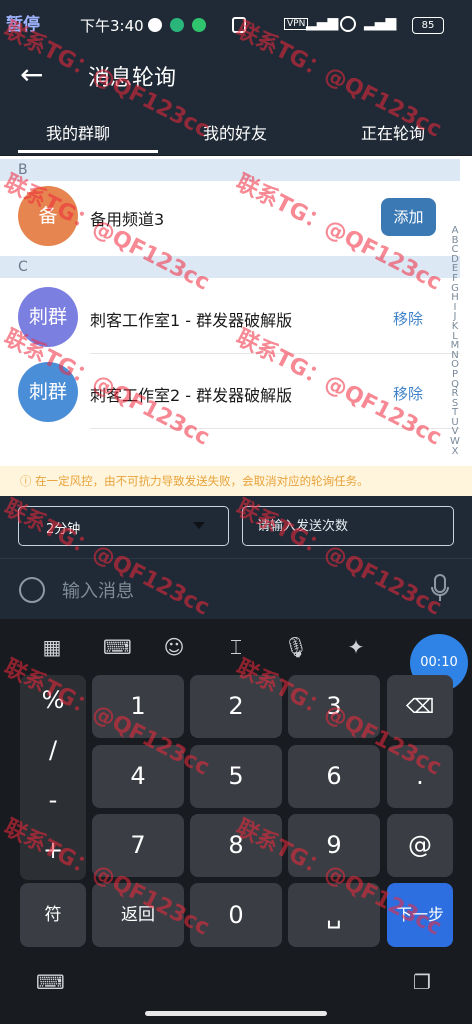  Describe the element at coordinates (117, 647) in the screenshot. I see `keyboard-layout-icon: ⌨` at that location.